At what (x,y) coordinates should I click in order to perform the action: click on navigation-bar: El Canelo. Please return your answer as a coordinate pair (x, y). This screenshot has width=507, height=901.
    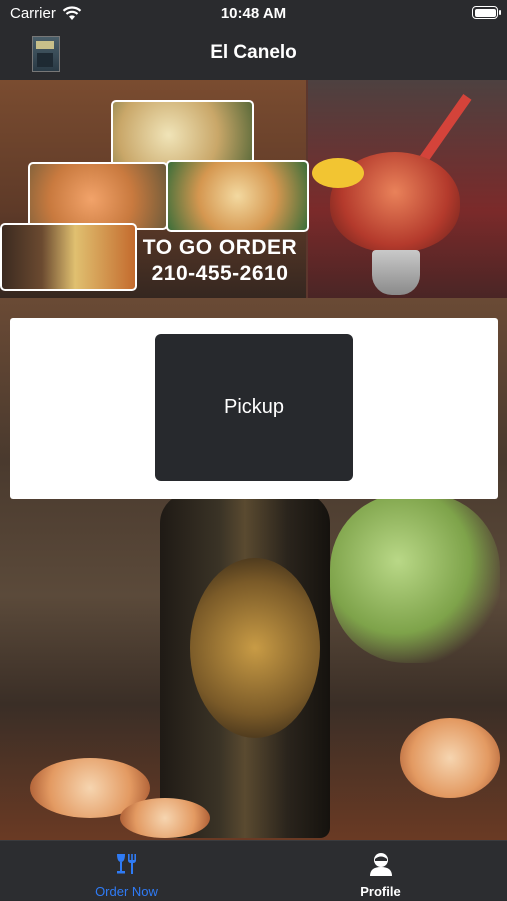
    Looking at the image, I should click on (253, 54).